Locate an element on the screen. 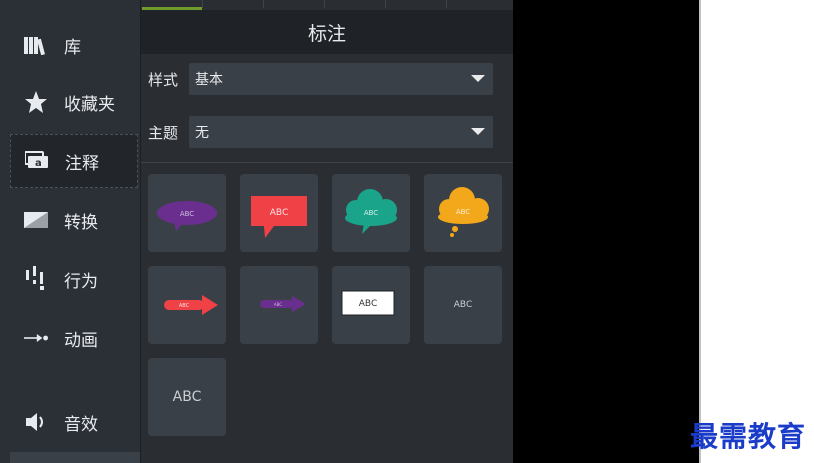 This screenshot has height=463, width=814. red-arrow-icon: ABC is located at coordinates (191, 305).